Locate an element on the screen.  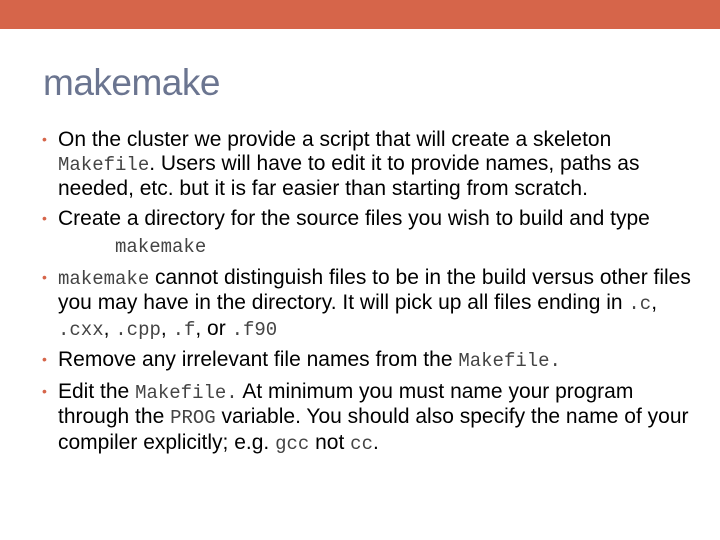
bullet-4-code-makefile: Makefile. is located at coordinates (509, 361).